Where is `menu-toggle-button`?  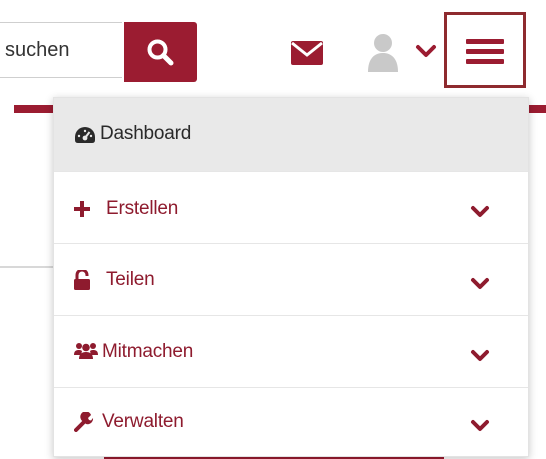
menu-toggle-button is located at coordinates (485, 50).